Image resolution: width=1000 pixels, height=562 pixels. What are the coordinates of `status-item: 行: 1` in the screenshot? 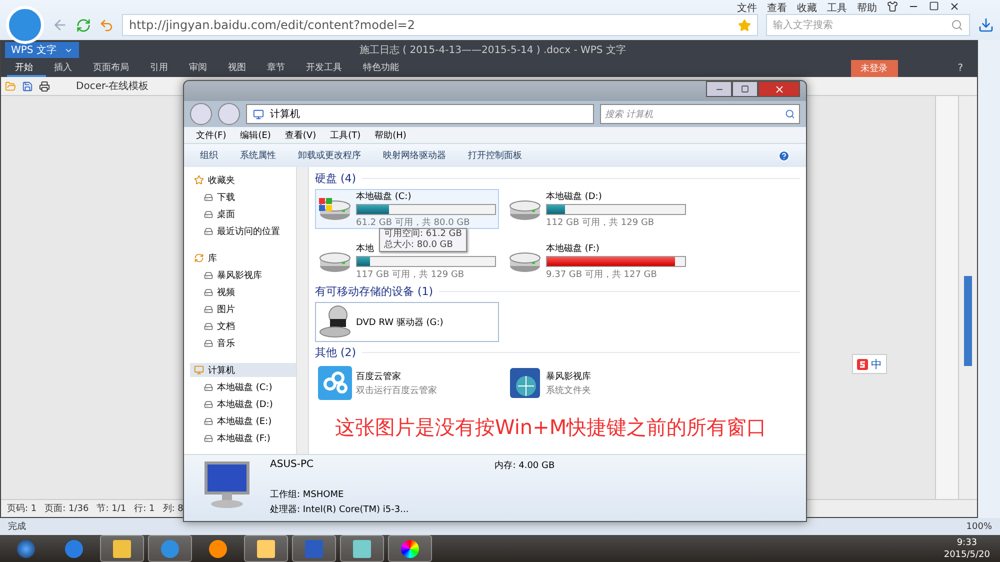 It's located at (144, 509).